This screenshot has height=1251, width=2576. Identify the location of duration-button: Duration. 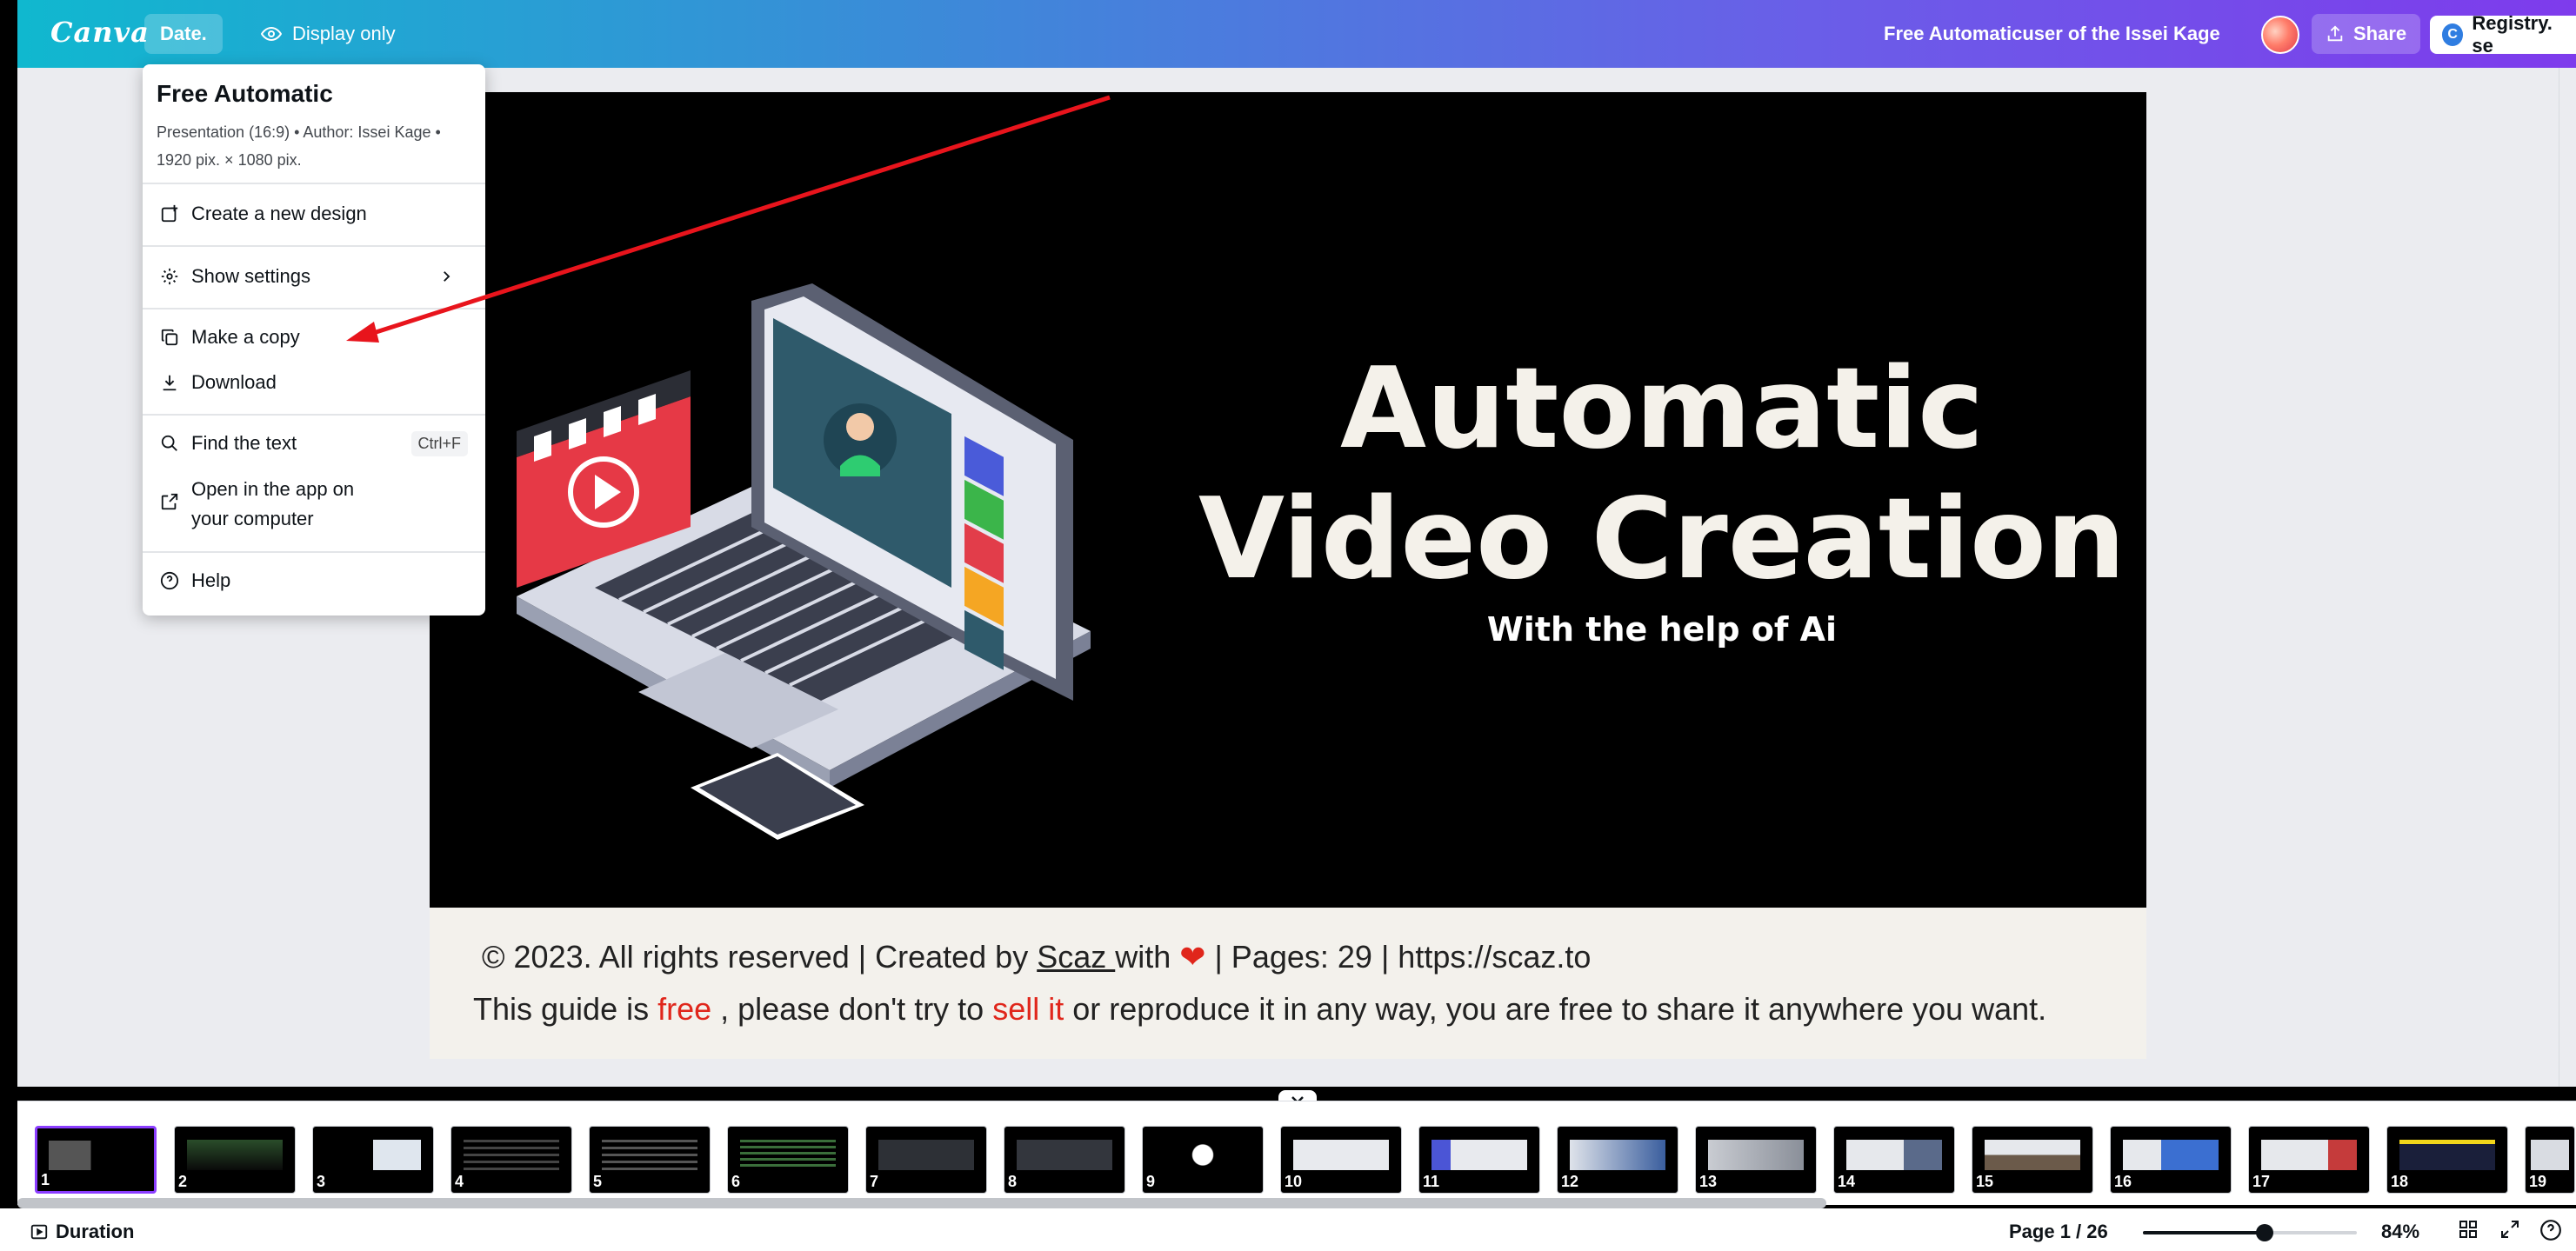
(82, 1232).